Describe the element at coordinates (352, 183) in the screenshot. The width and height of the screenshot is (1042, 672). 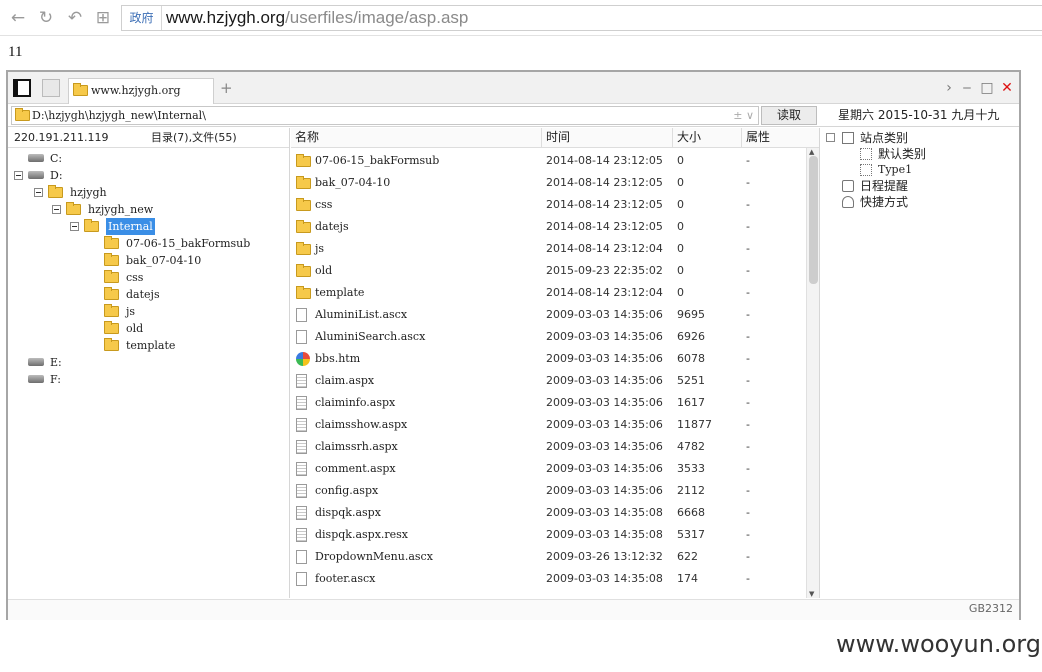
I see `file-name: bak_07-04-10` at that location.